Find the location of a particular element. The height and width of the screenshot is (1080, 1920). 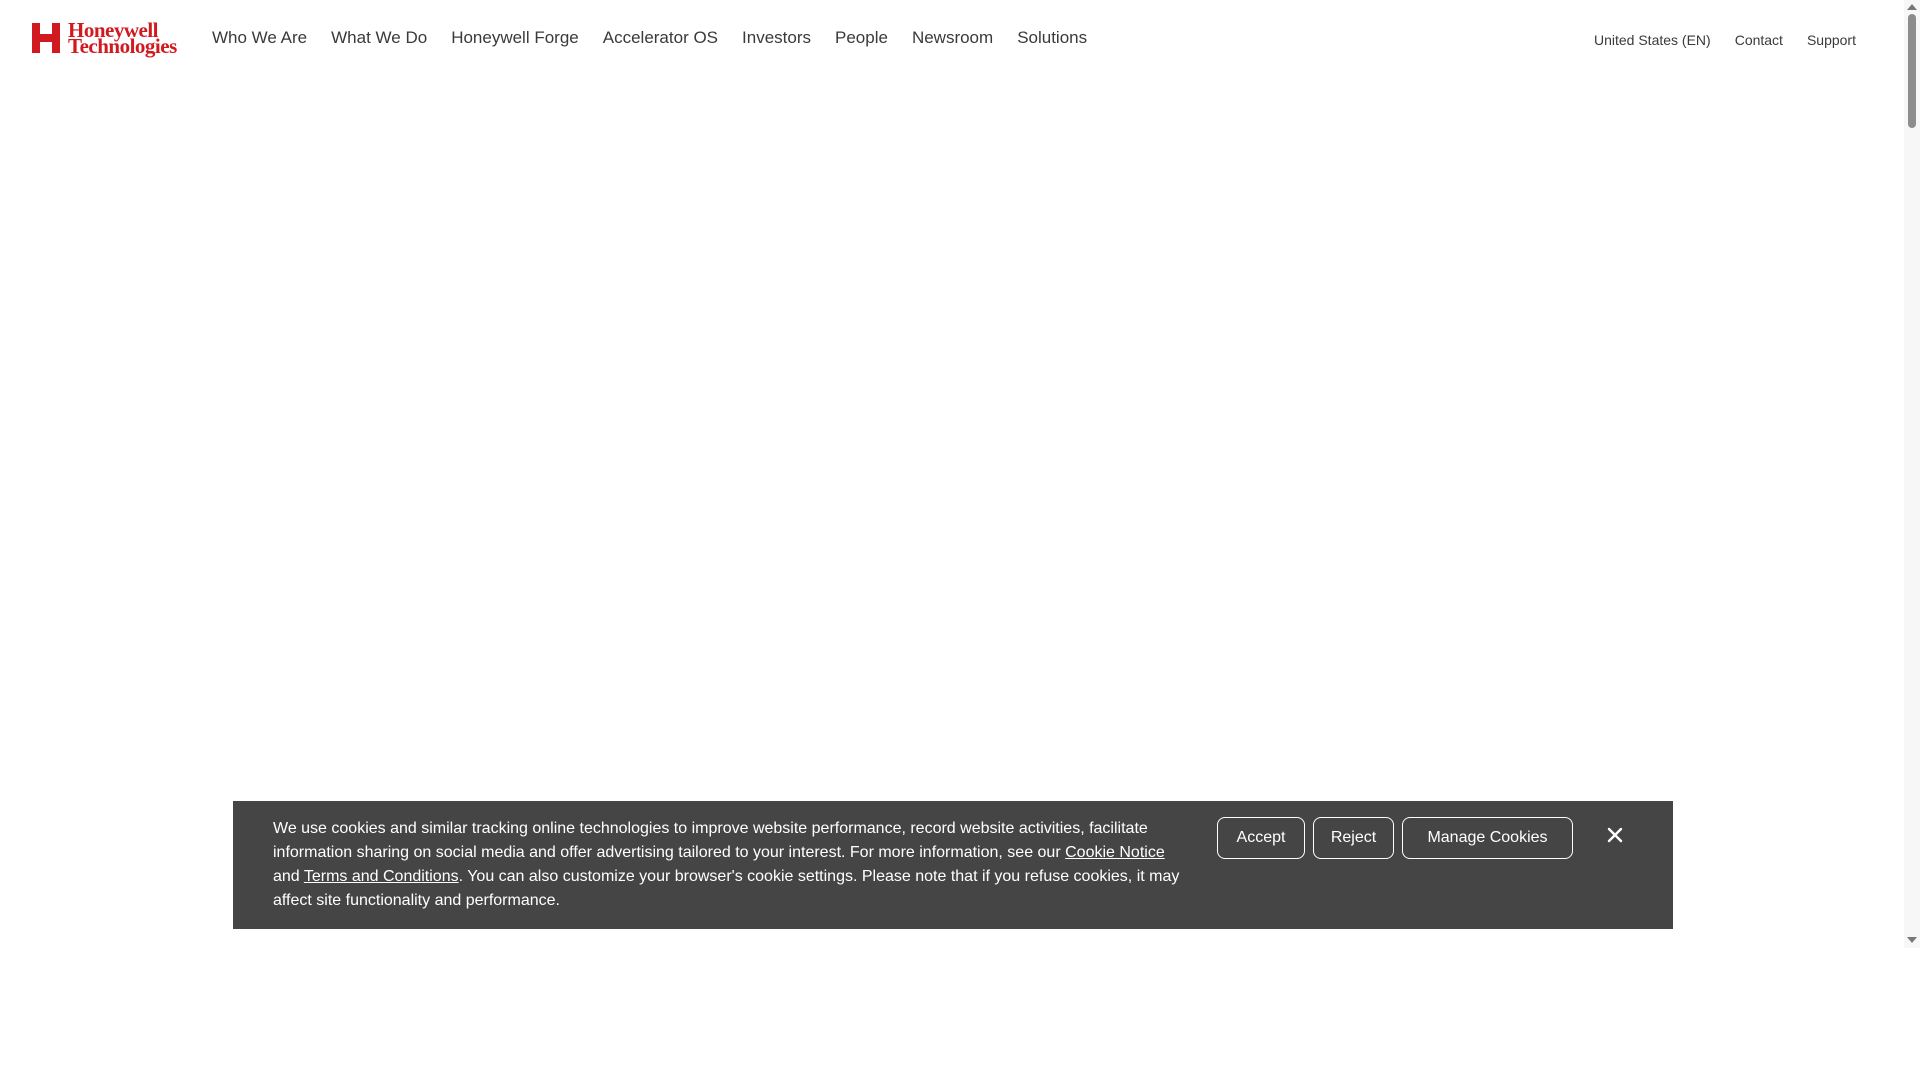

terms-and-conditions-link: Terms and Conditions is located at coordinates (381, 876).